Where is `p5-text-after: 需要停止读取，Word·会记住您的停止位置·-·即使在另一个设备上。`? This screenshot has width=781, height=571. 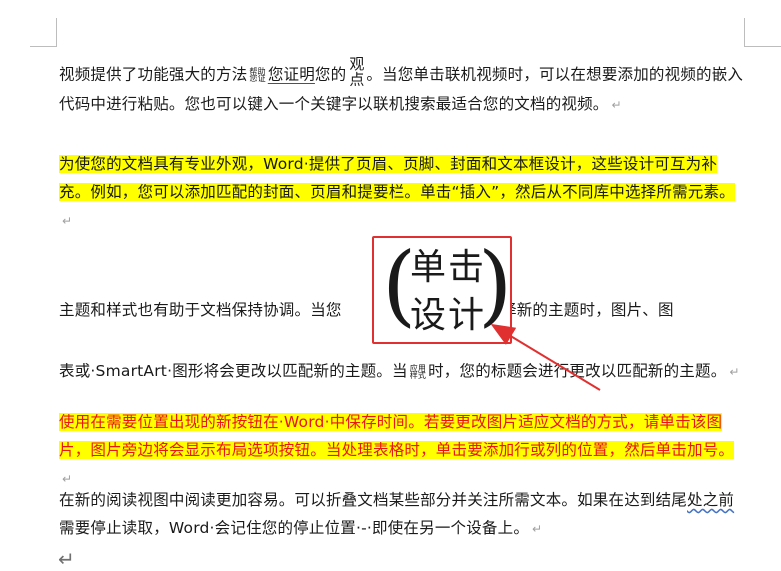
p5-text-after: 需要停止读取，Word·会记住您的停止位置·-·即使在另一个设备上。 is located at coordinates (294, 528).